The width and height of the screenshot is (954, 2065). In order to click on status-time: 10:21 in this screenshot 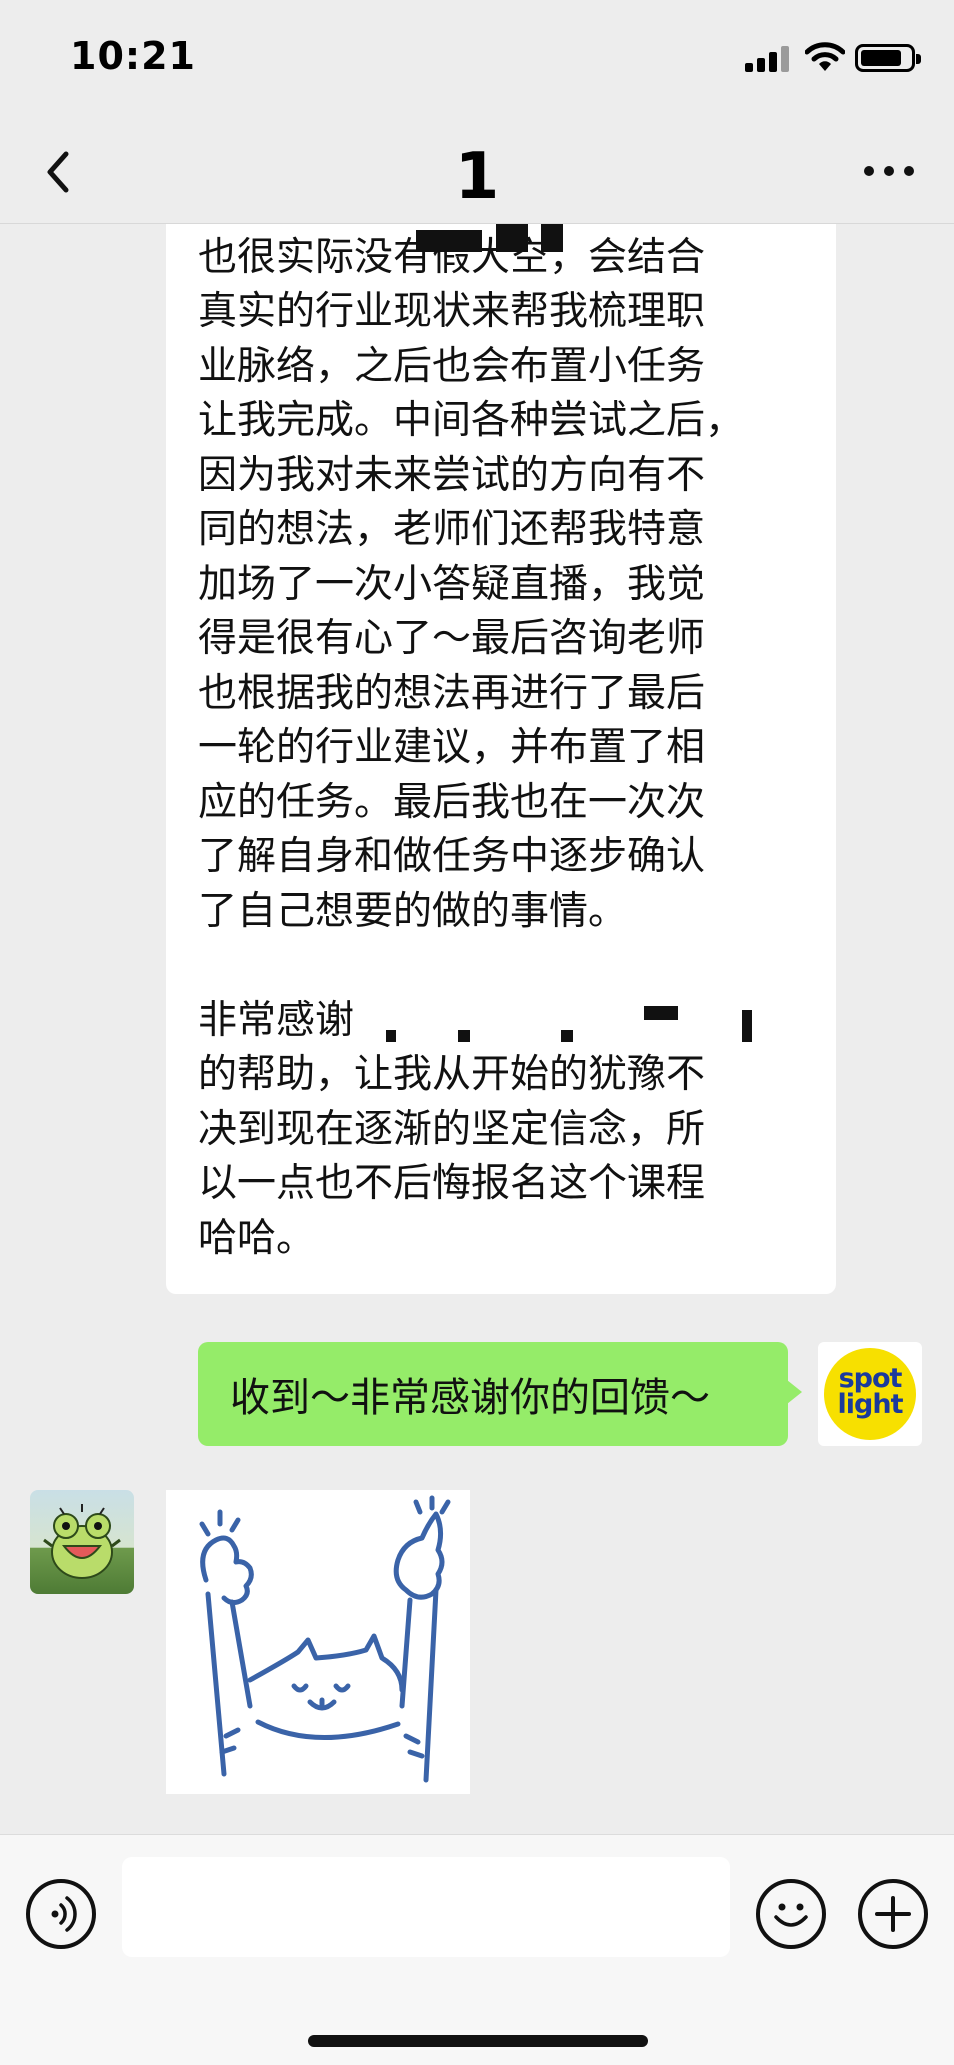, I will do `click(133, 56)`.